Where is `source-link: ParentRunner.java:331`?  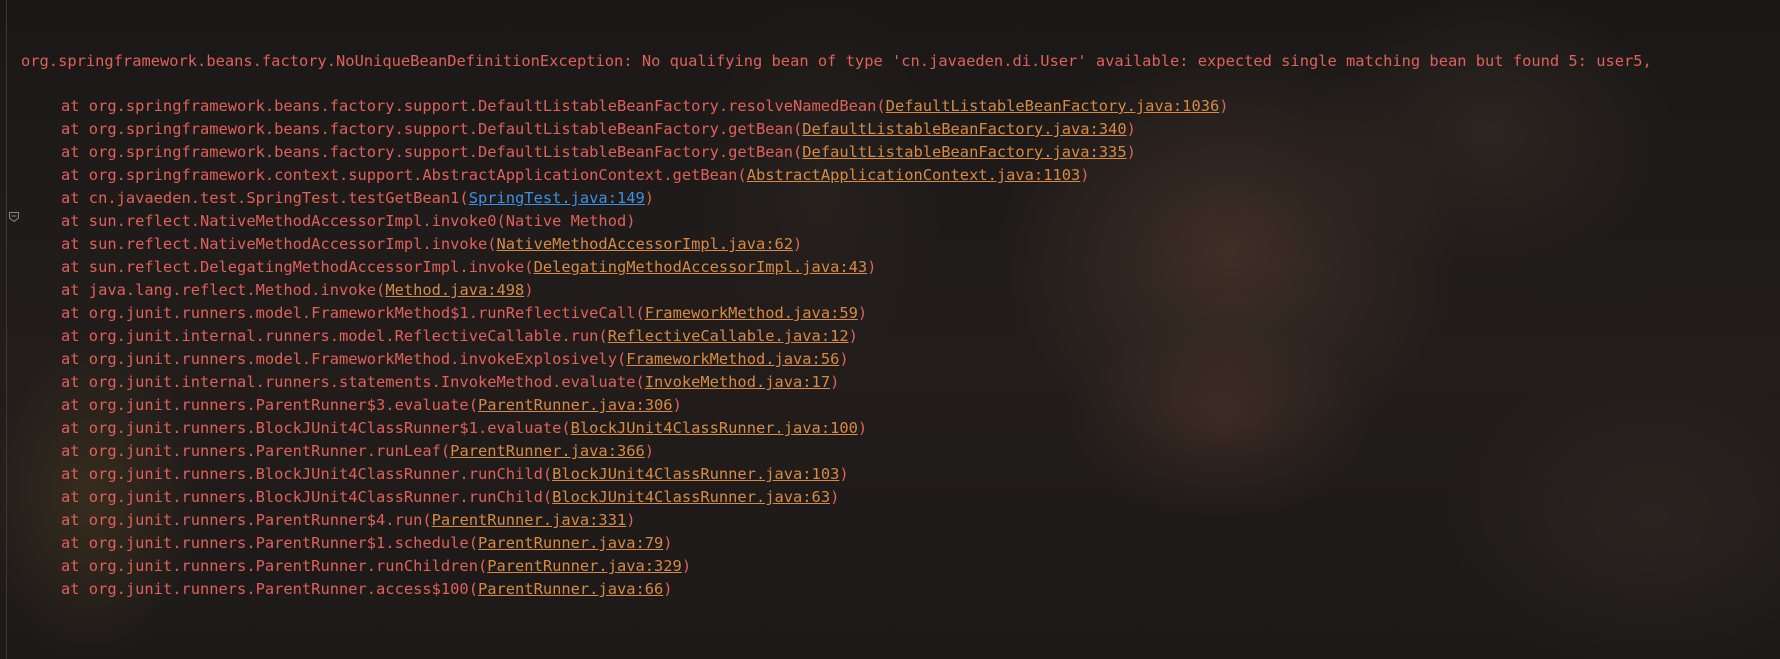 source-link: ParentRunner.java:331 is located at coordinates (529, 520).